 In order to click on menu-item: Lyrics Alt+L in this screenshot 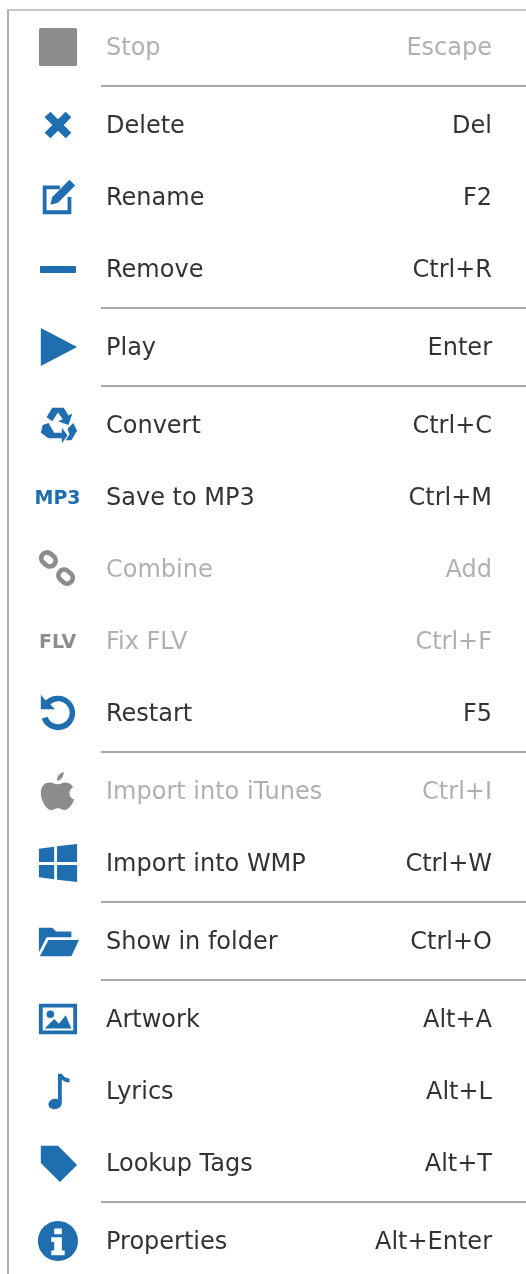, I will do `click(267, 1091)`.